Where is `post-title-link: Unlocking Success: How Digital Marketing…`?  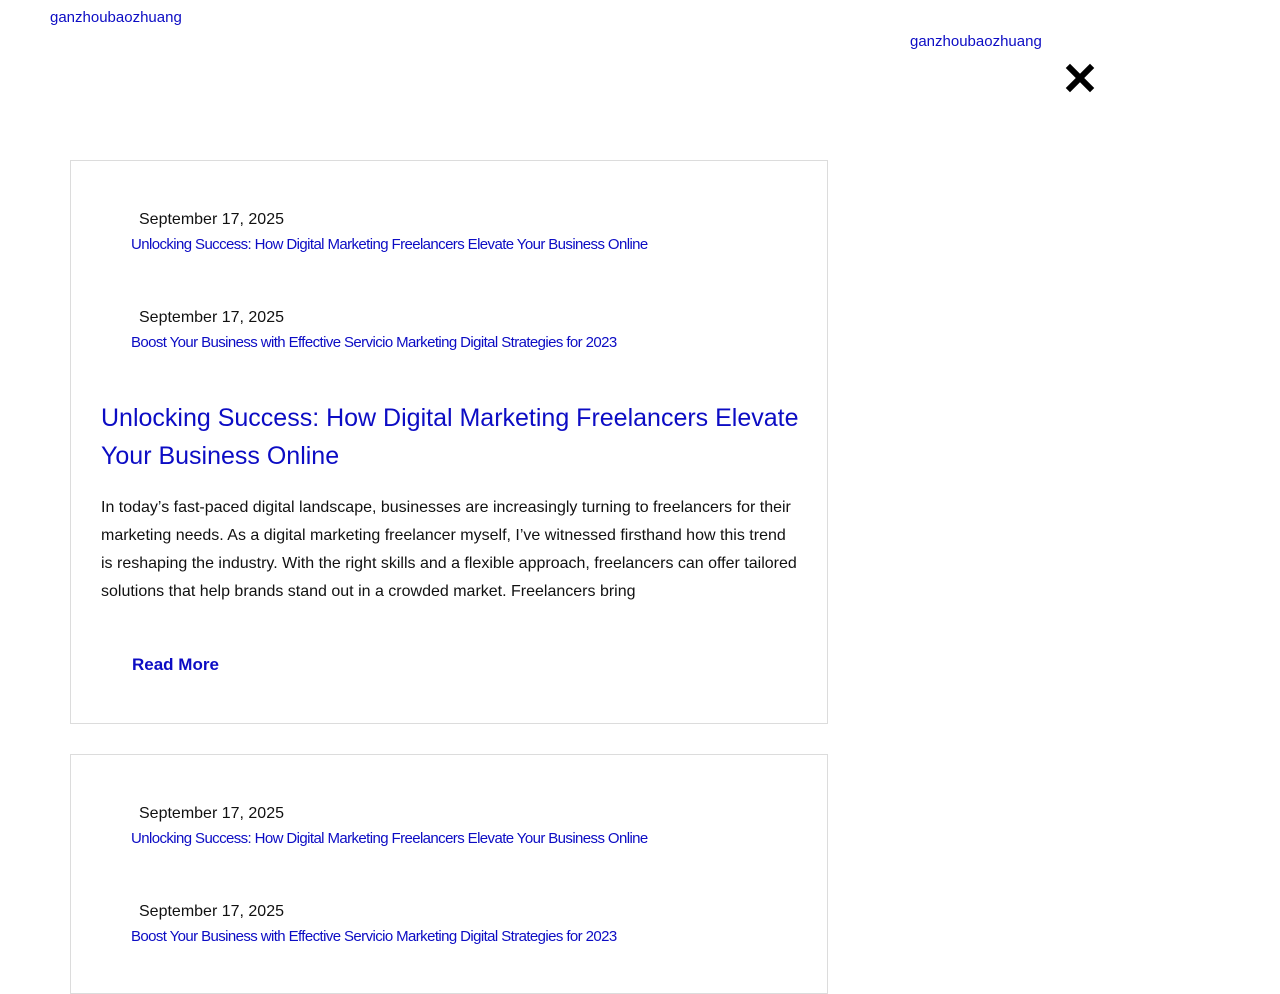 post-title-link: Unlocking Success: How Digital Marketing… is located at coordinates (451, 437).